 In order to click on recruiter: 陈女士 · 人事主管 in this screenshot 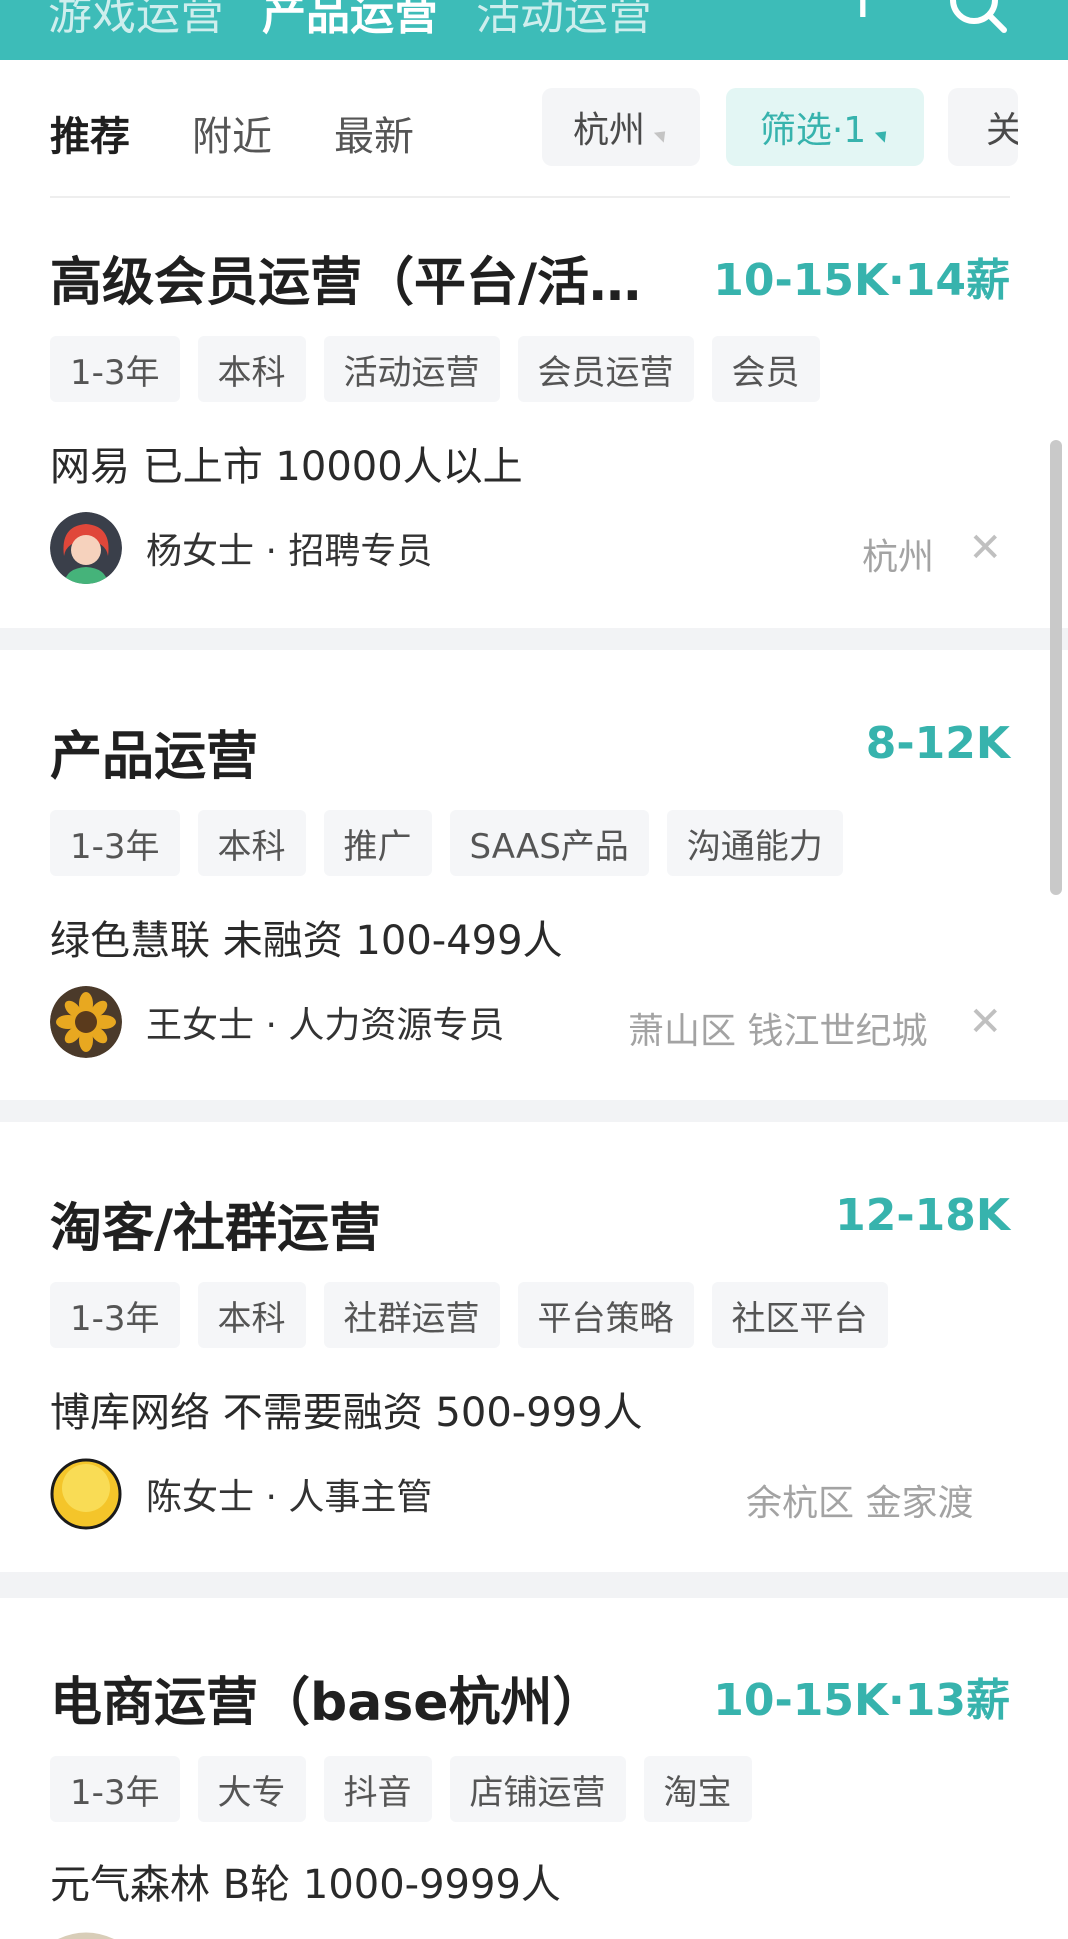, I will do `click(241, 1494)`.